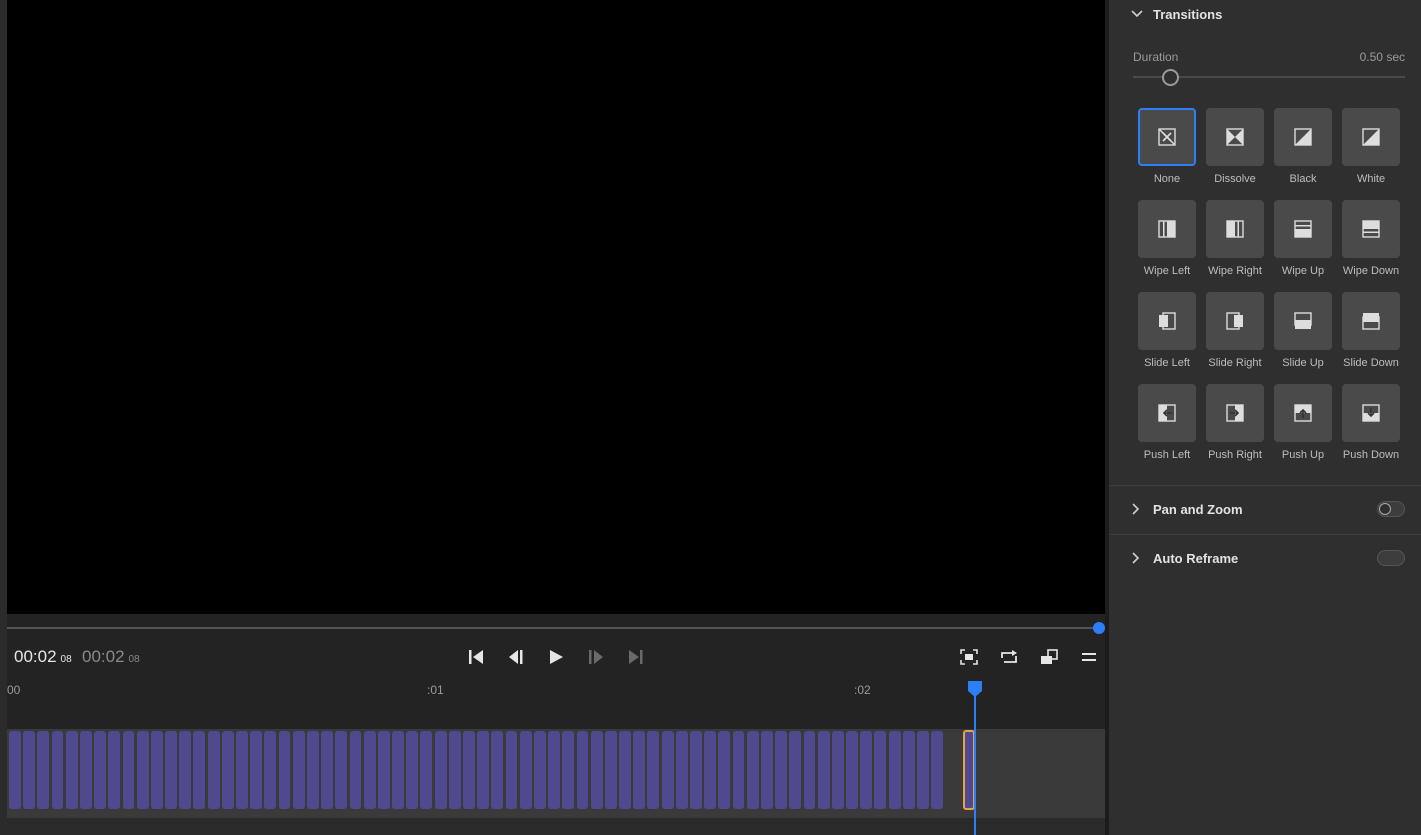 The height and width of the screenshot is (835, 1421). Describe the element at coordinates (1265, 20) in the screenshot. I see `transitions-header: Transitions` at that location.